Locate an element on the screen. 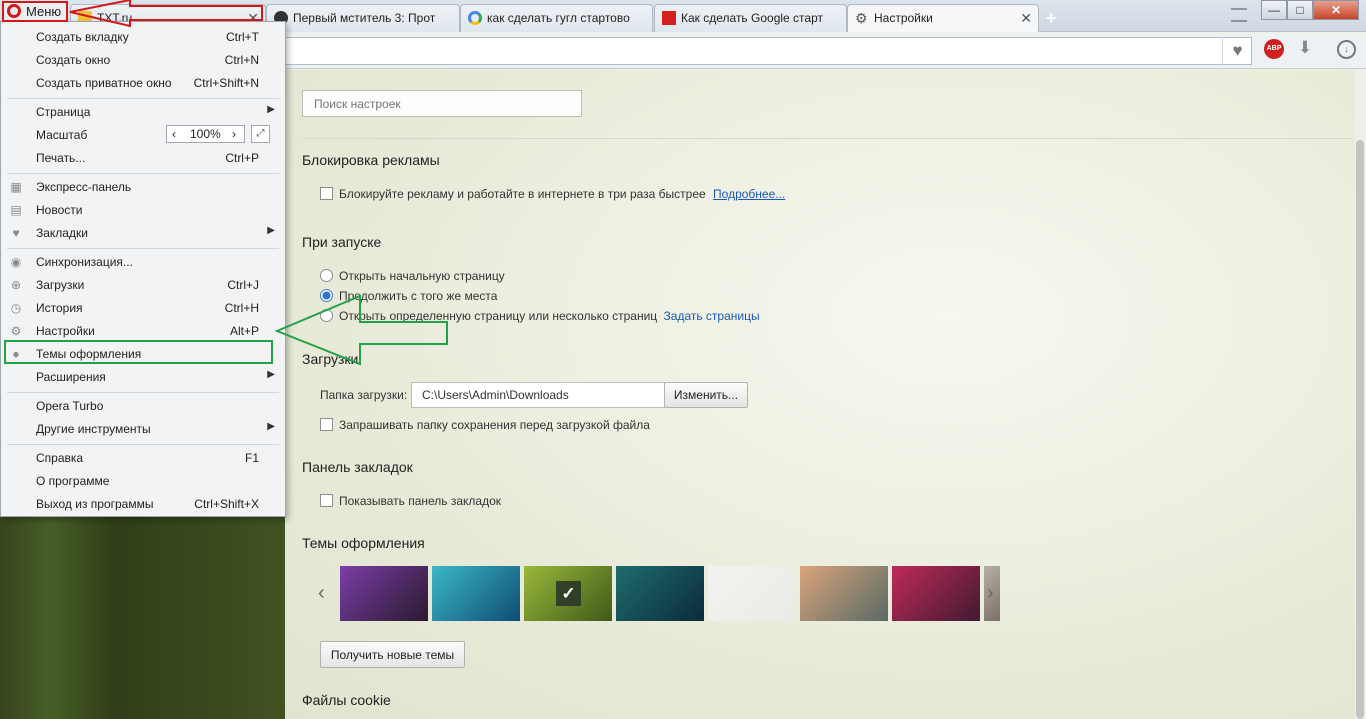 The image size is (1366, 719). annotation-overlay is located at coordinates (258, 183).